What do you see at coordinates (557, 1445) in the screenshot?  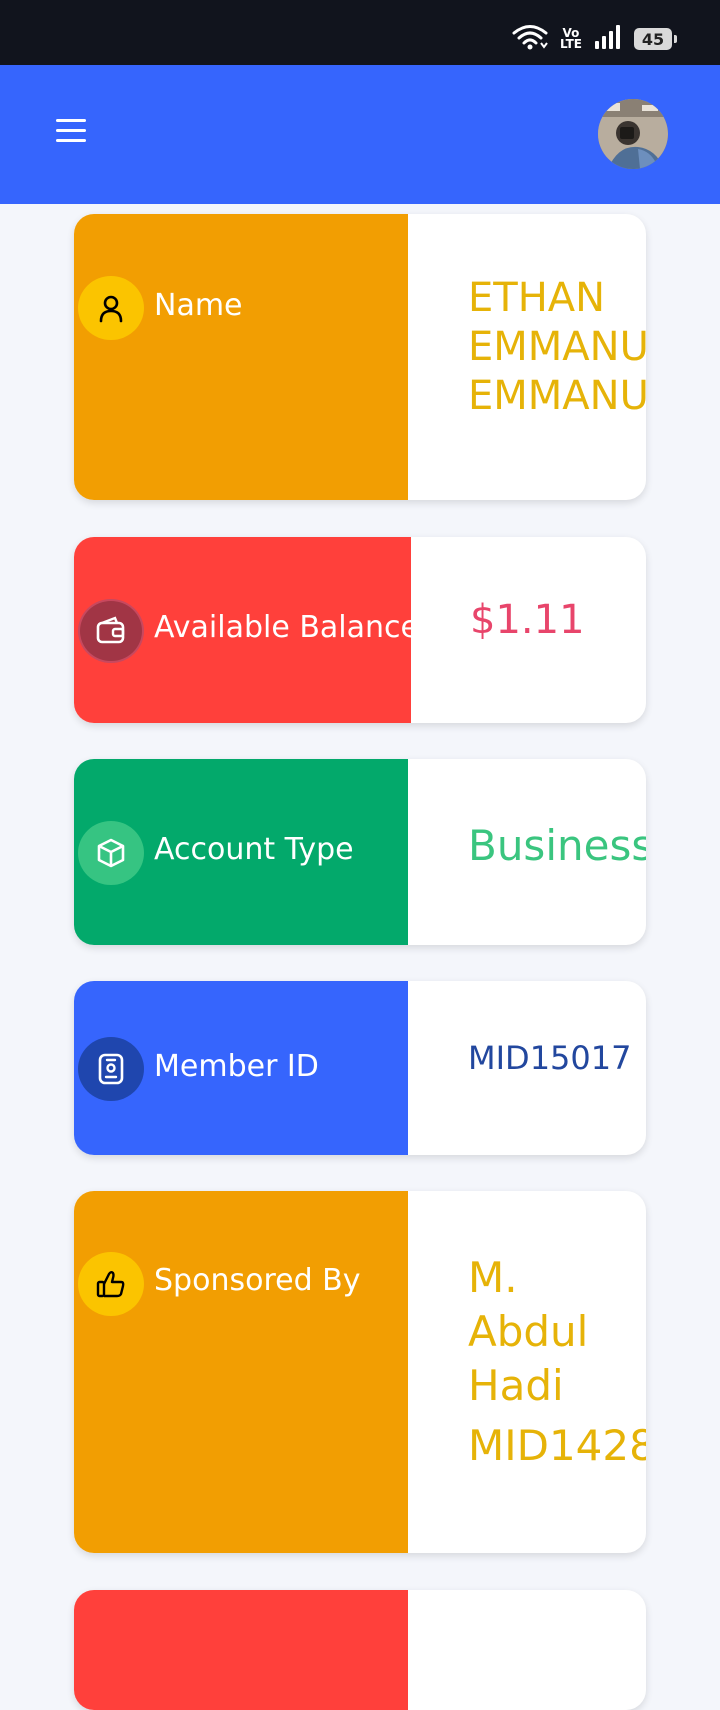 I see `sponsor-id: MID14281` at bounding box center [557, 1445].